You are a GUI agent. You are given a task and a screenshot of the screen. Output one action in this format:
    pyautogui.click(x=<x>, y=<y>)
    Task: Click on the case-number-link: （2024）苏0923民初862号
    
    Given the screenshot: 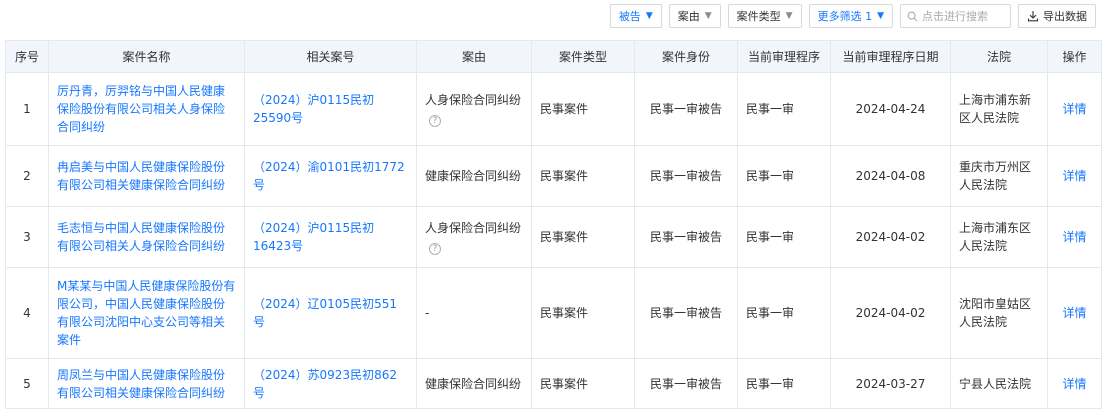 What is the action you would take?
    pyautogui.click(x=325, y=384)
    